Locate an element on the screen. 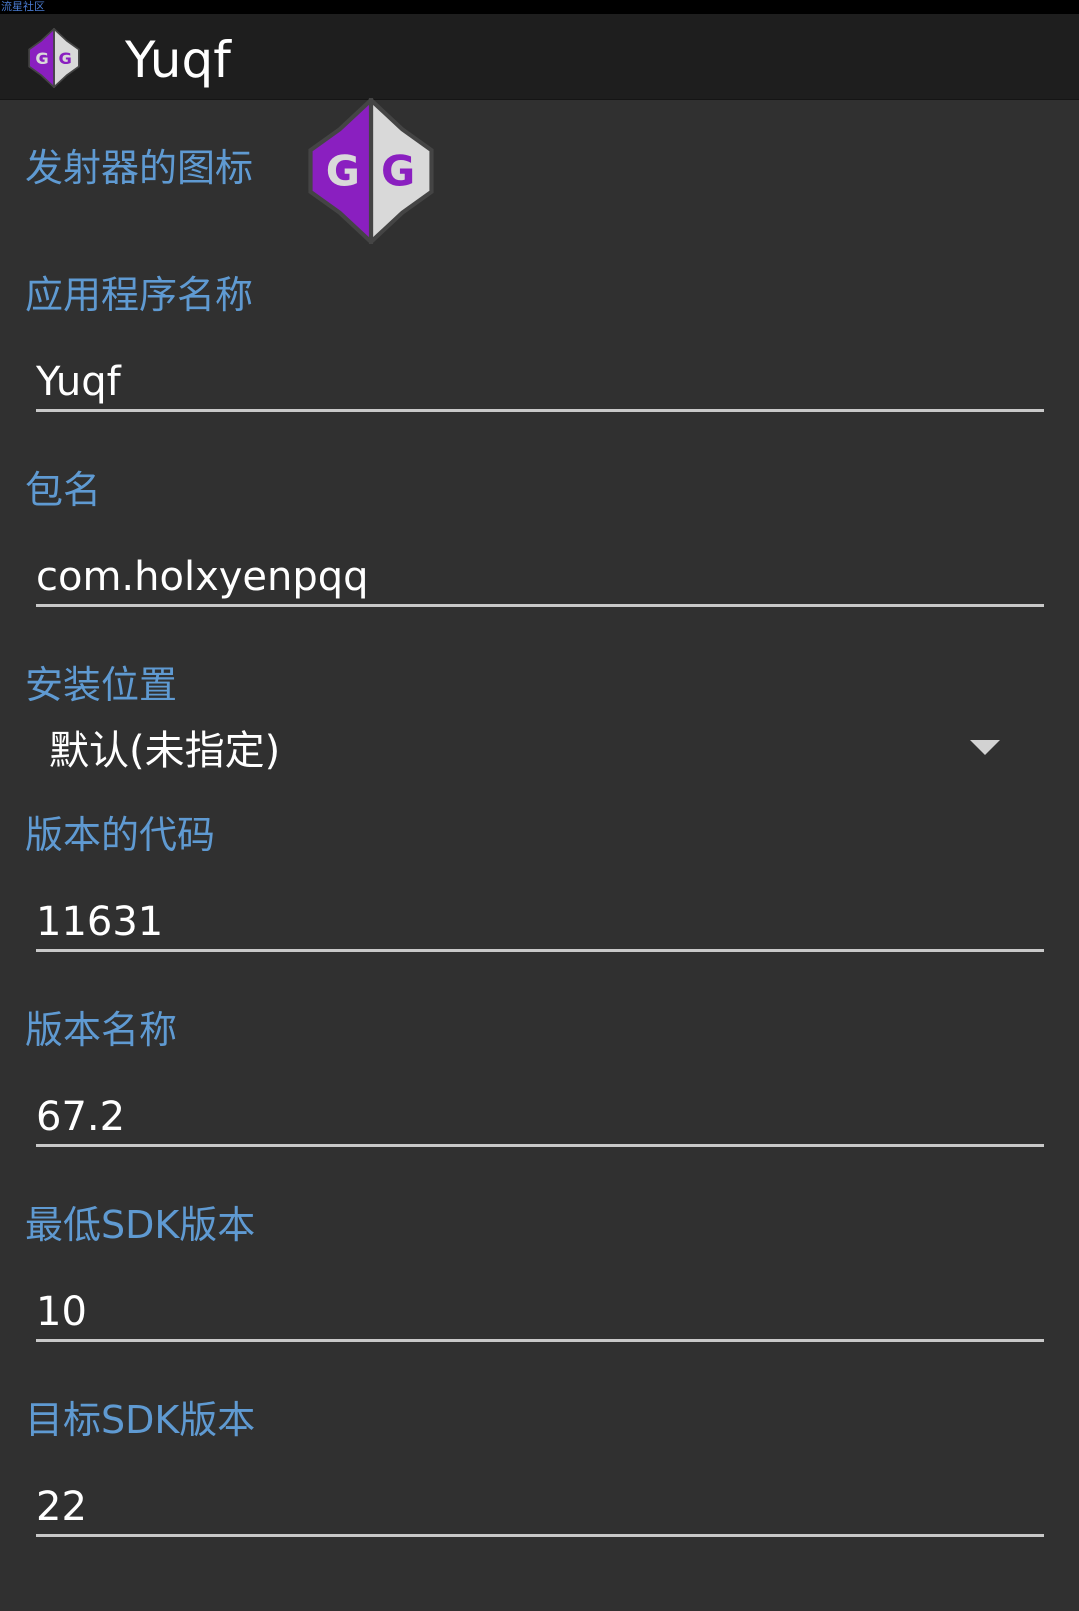  install-location-value: 默认(未指定) is located at coordinates (165, 751).